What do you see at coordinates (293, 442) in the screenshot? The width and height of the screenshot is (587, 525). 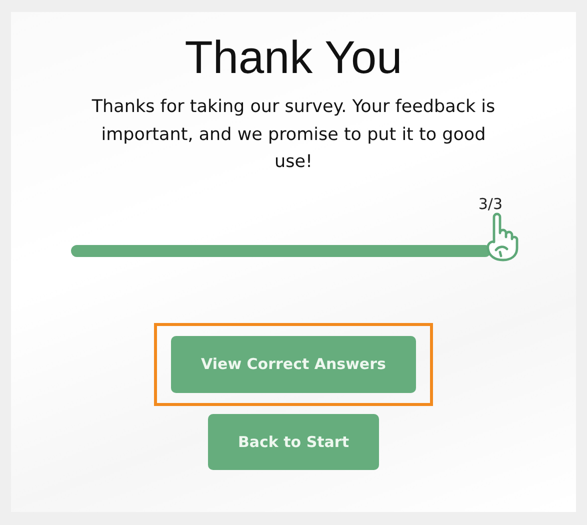 I see `action-button: Back to Start` at bounding box center [293, 442].